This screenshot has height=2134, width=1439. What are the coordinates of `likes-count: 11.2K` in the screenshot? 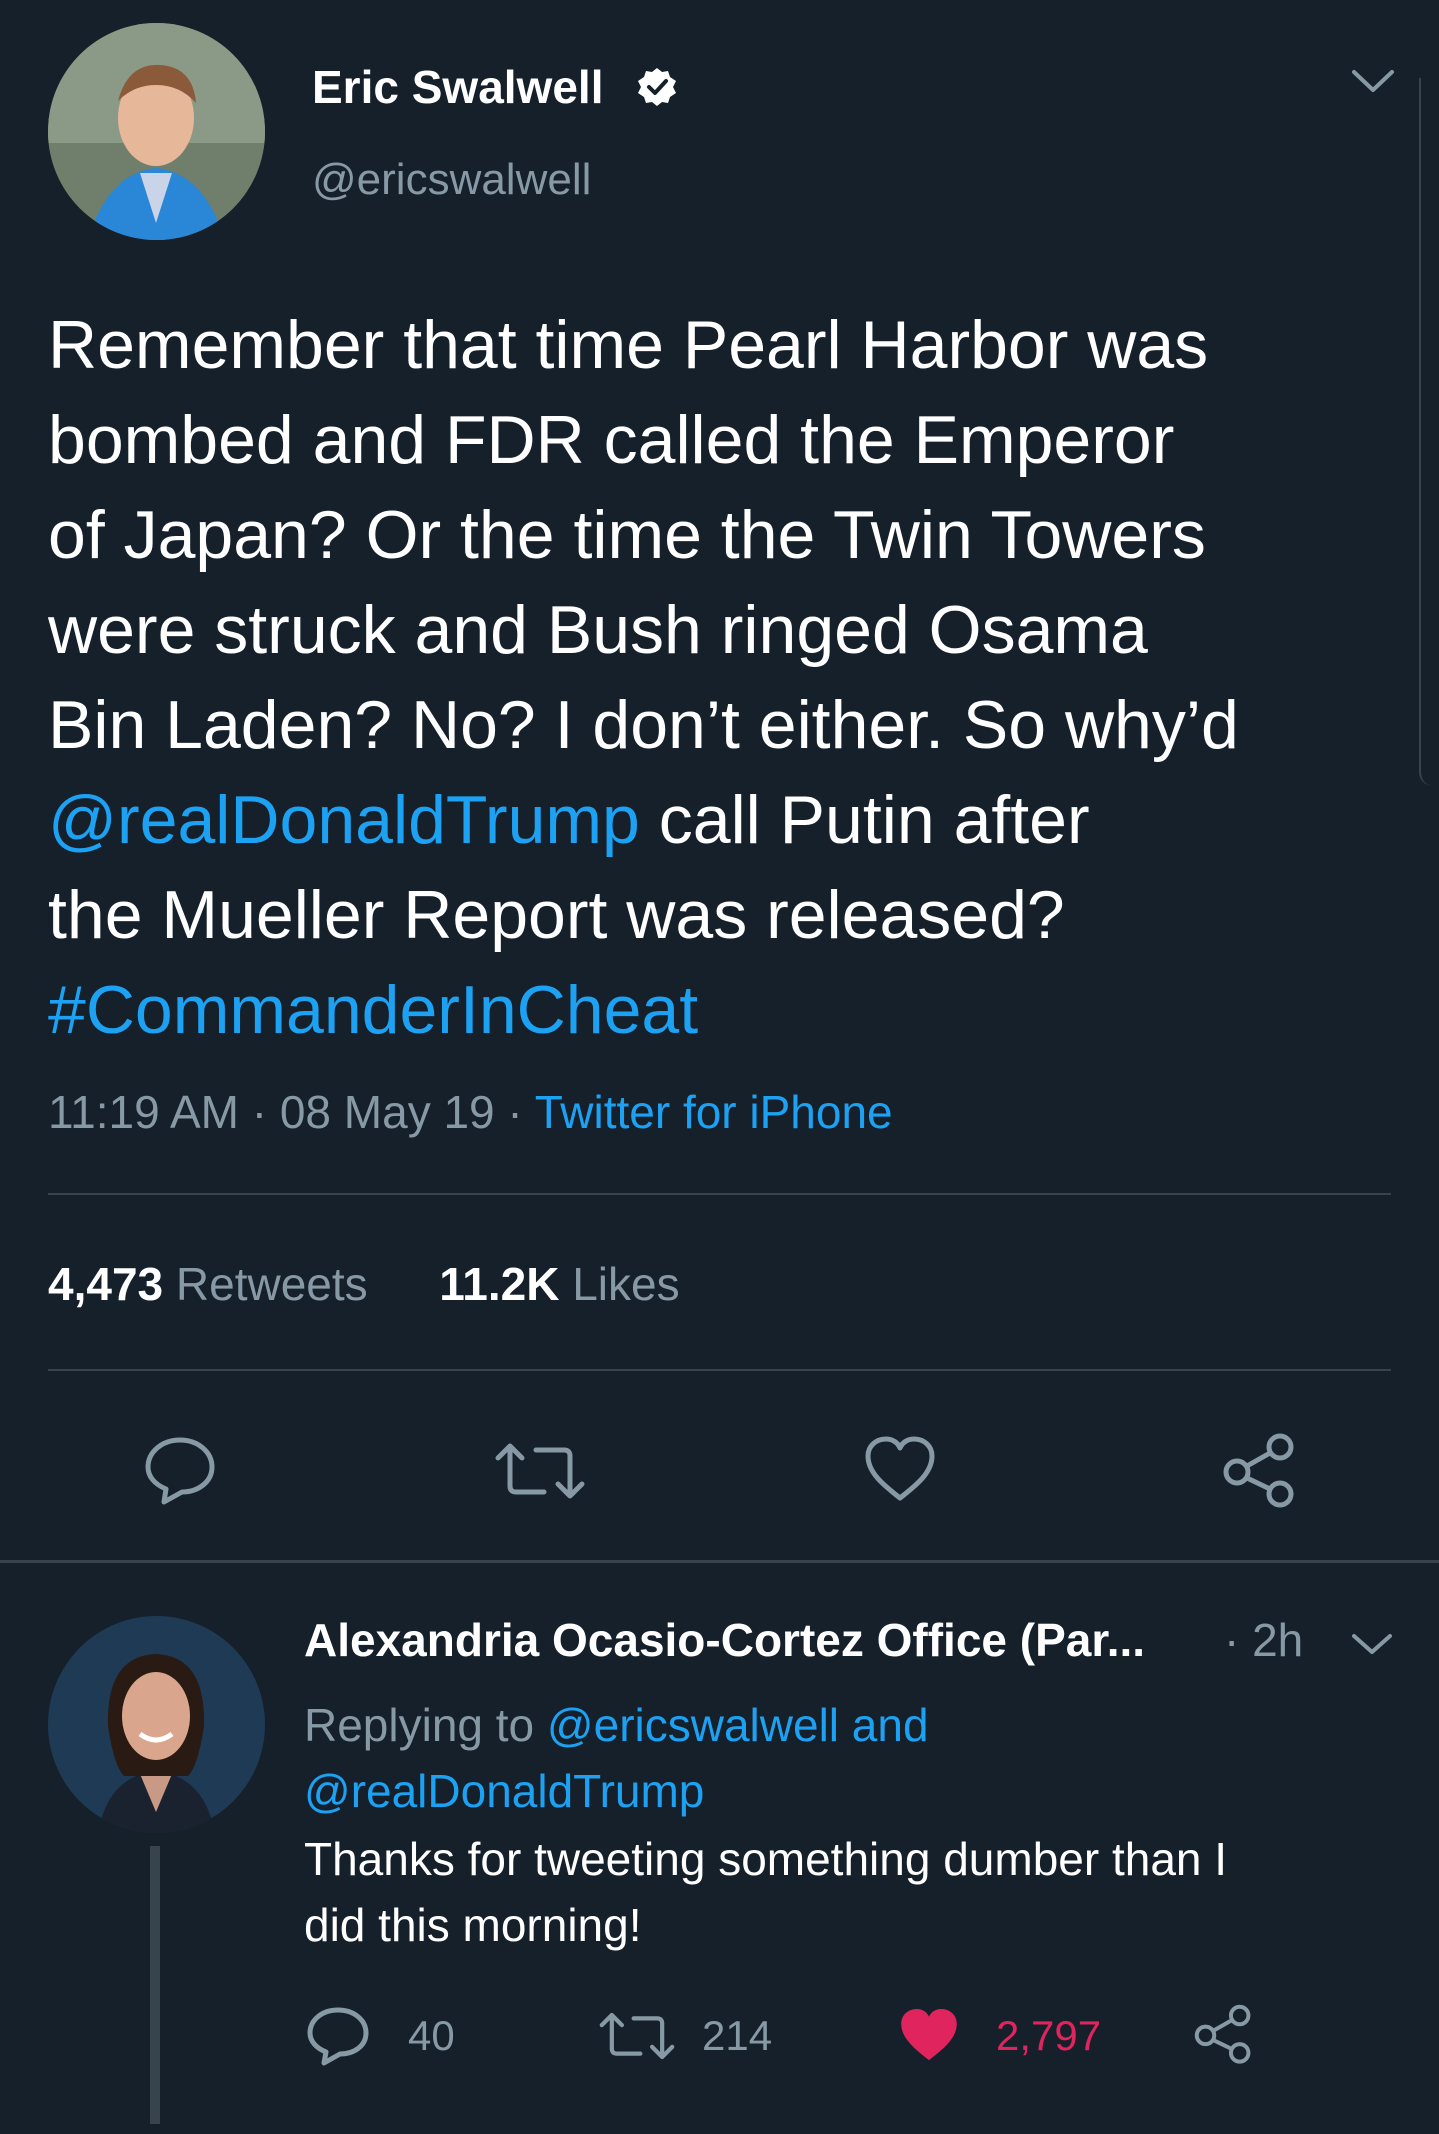 It's located at (499, 1284).